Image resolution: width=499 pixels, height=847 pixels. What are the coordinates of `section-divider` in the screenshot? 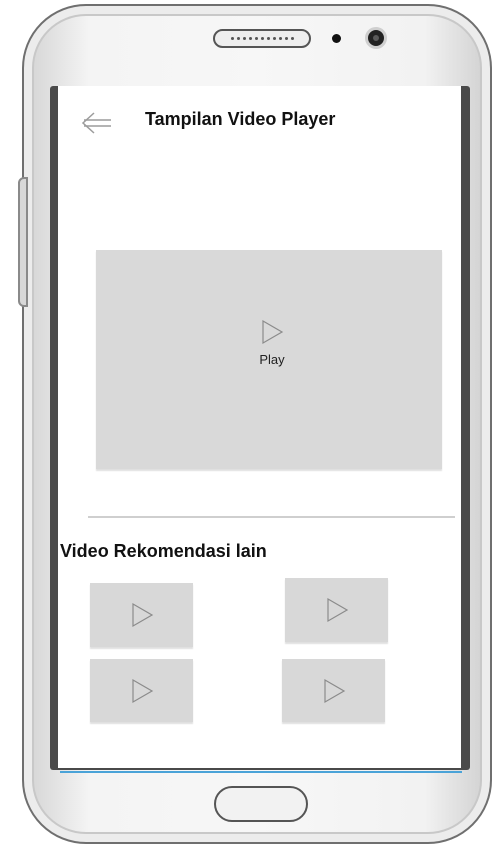 It's located at (271, 517).